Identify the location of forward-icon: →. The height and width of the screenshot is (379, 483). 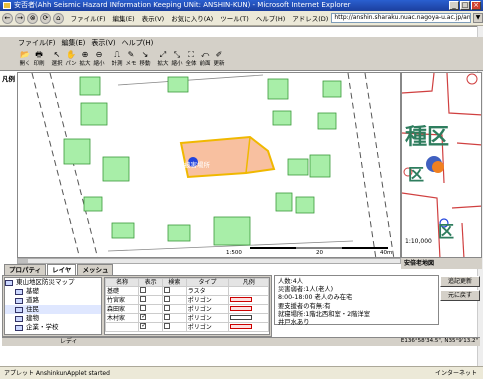
(20, 18).